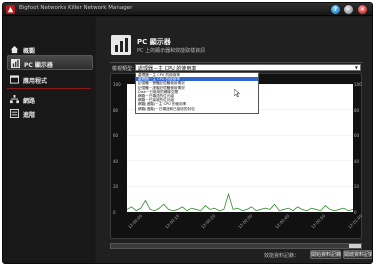 The image size is (376, 266). Describe the element at coordinates (355, 246) in the screenshot. I see `scrollbar-thumb` at that location.